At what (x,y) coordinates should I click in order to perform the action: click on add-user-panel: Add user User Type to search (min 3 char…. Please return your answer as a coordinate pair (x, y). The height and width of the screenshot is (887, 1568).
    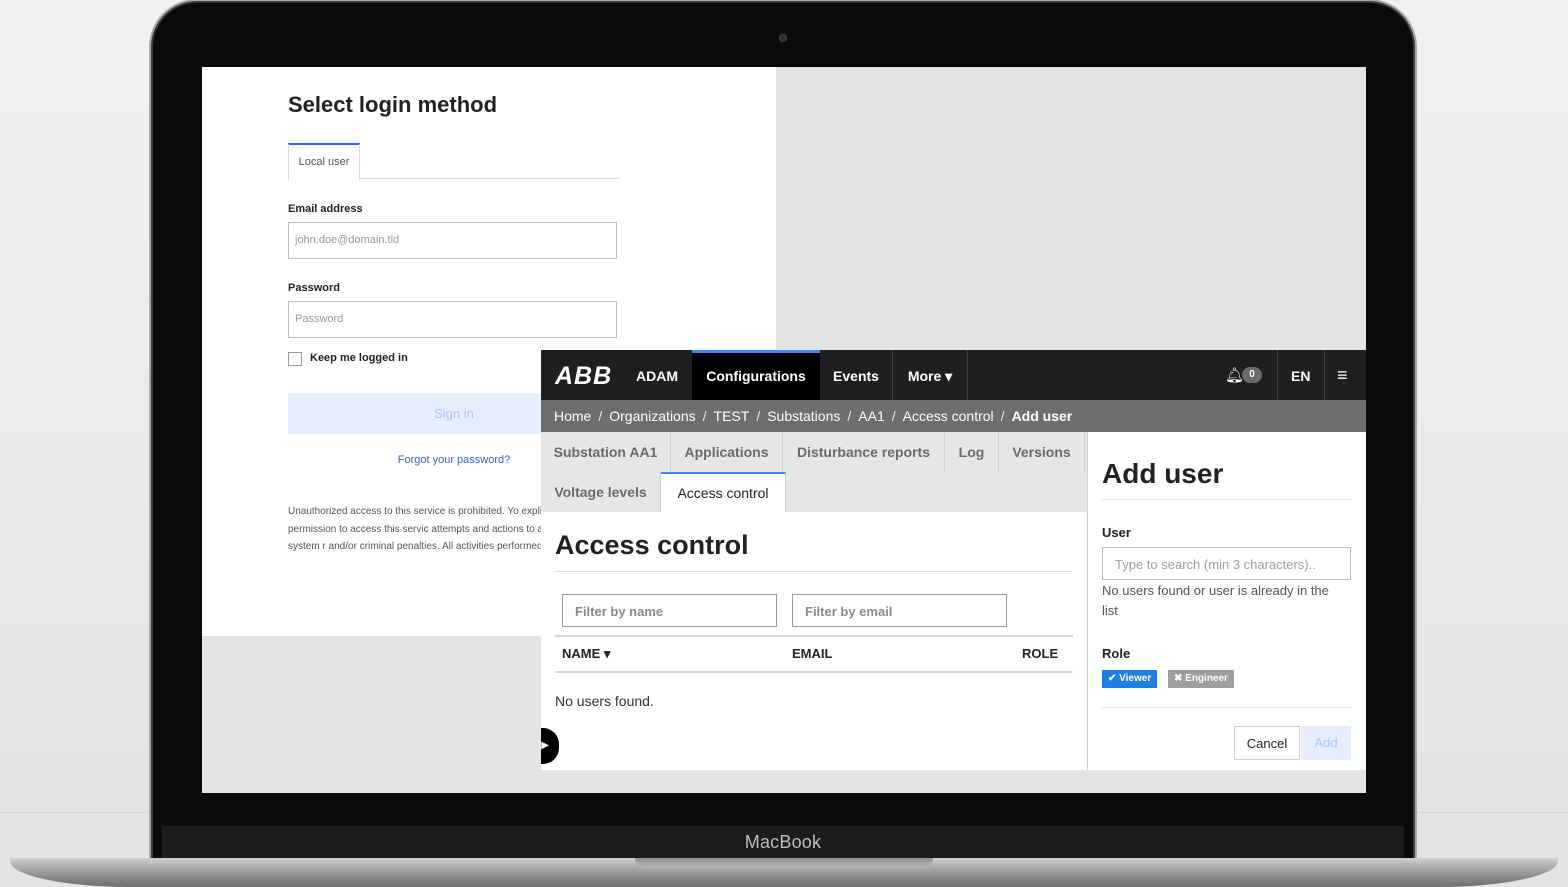
    Looking at the image, I should click on (1227, 601).